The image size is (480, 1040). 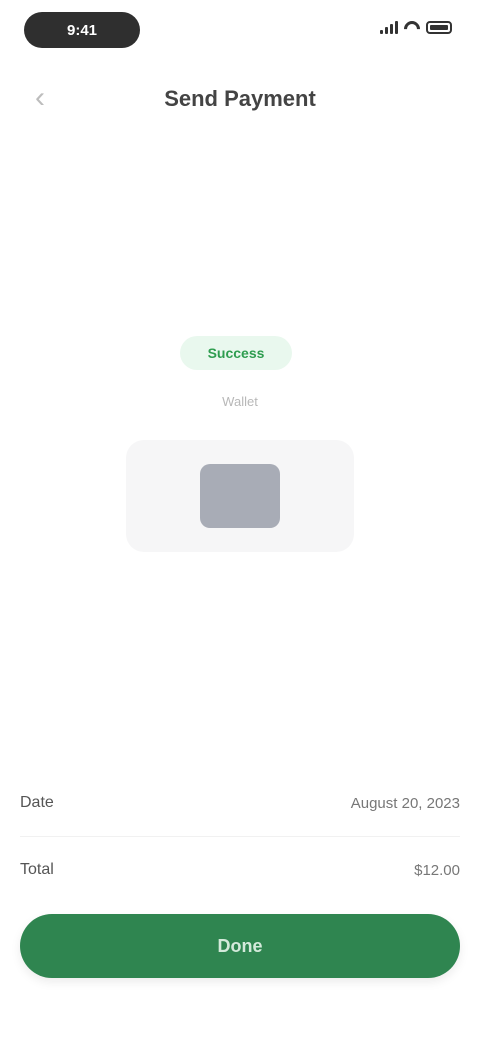 I want to click on page-title: Send Payment, so click(x=240, y=98).